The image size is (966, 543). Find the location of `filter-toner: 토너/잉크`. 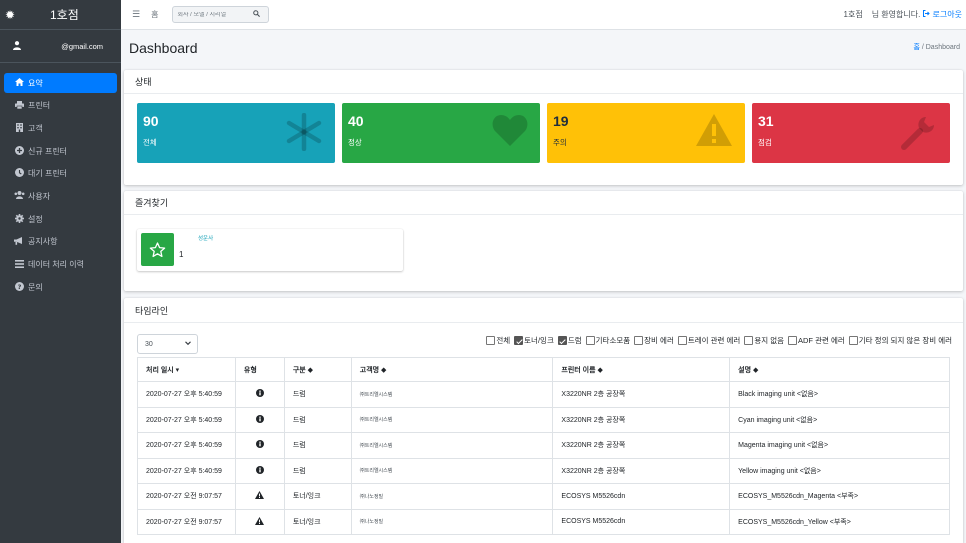

filter-toner: 토너/잉크 is located at coordinates (534, 340).